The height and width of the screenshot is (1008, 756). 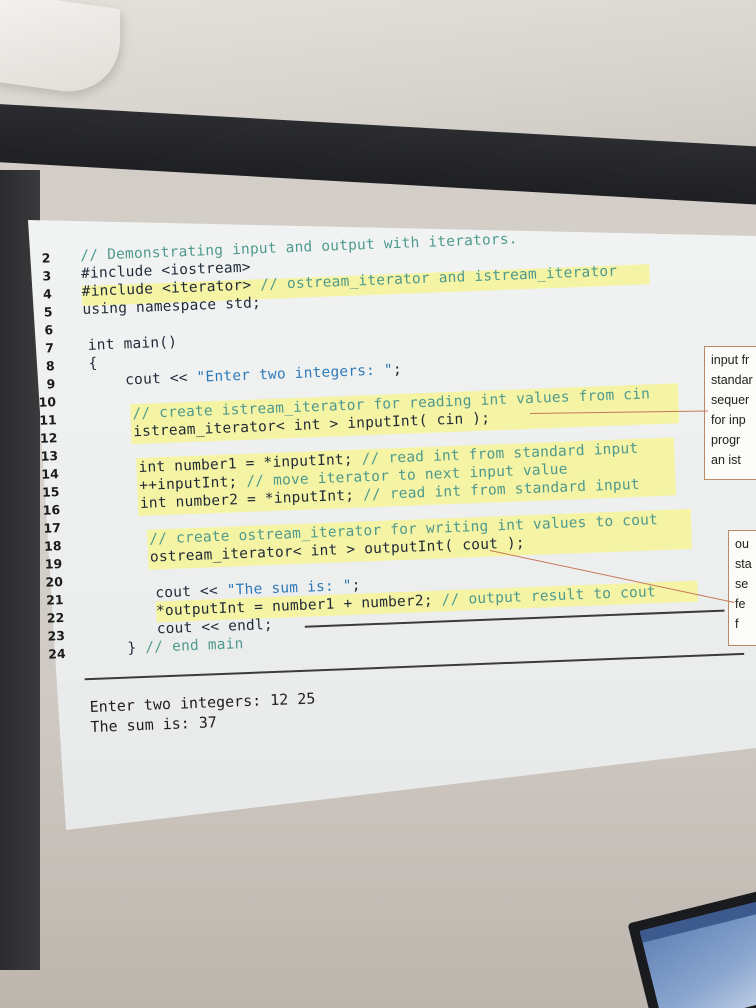 I want to click on line-number: 14, so click(x=50, y=474).